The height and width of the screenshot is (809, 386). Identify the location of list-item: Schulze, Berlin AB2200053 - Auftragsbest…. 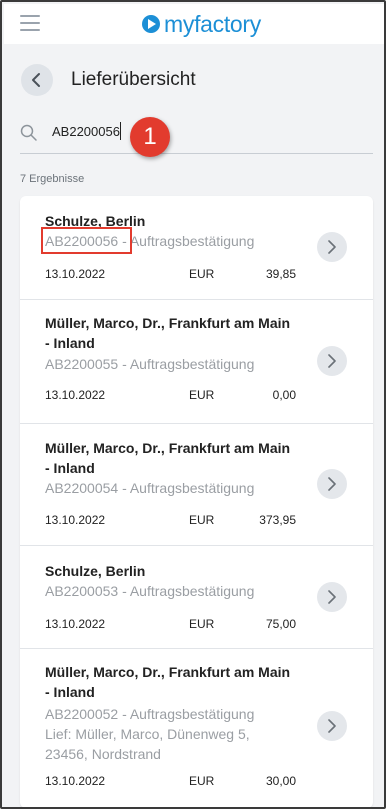
(196, 597).